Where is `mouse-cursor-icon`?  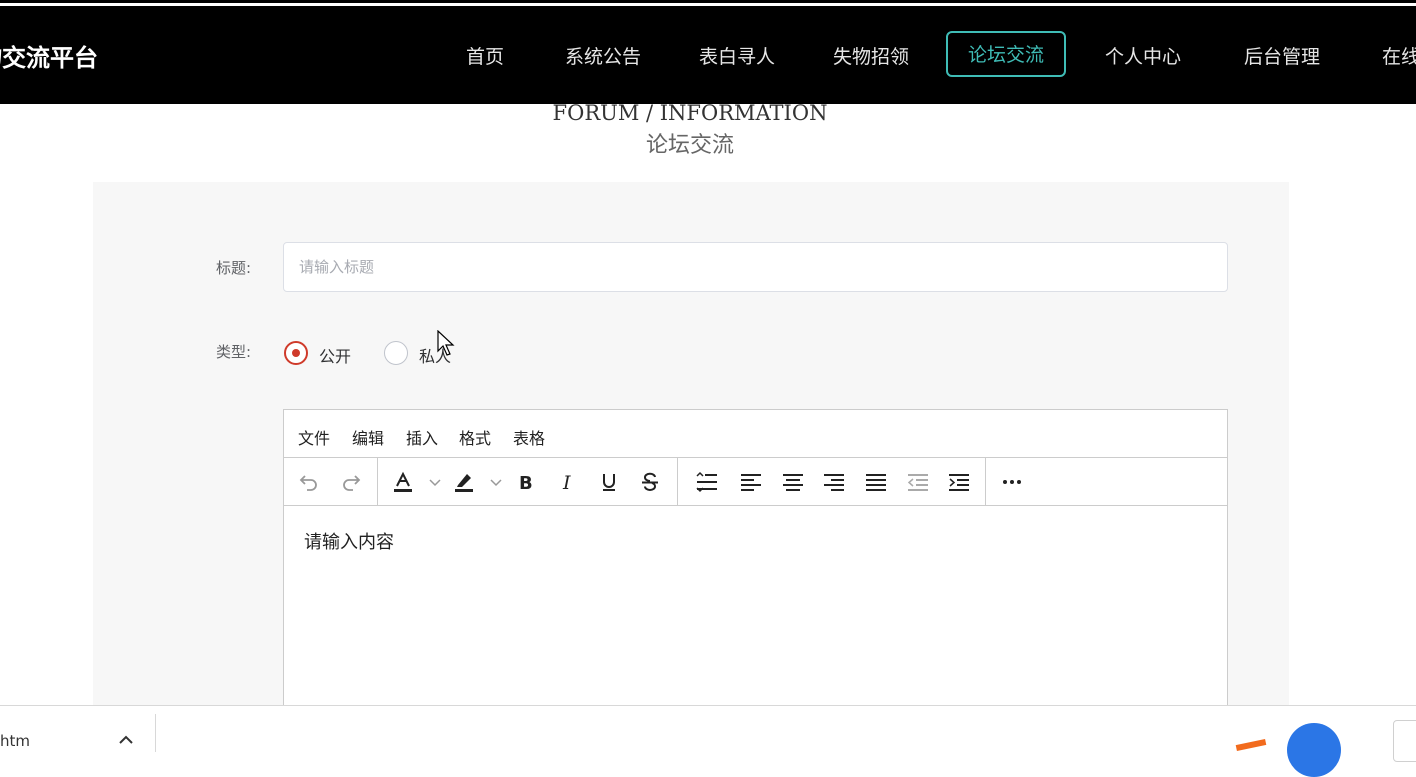 mouse-cursor-icon is located at coordinates (446, 345).